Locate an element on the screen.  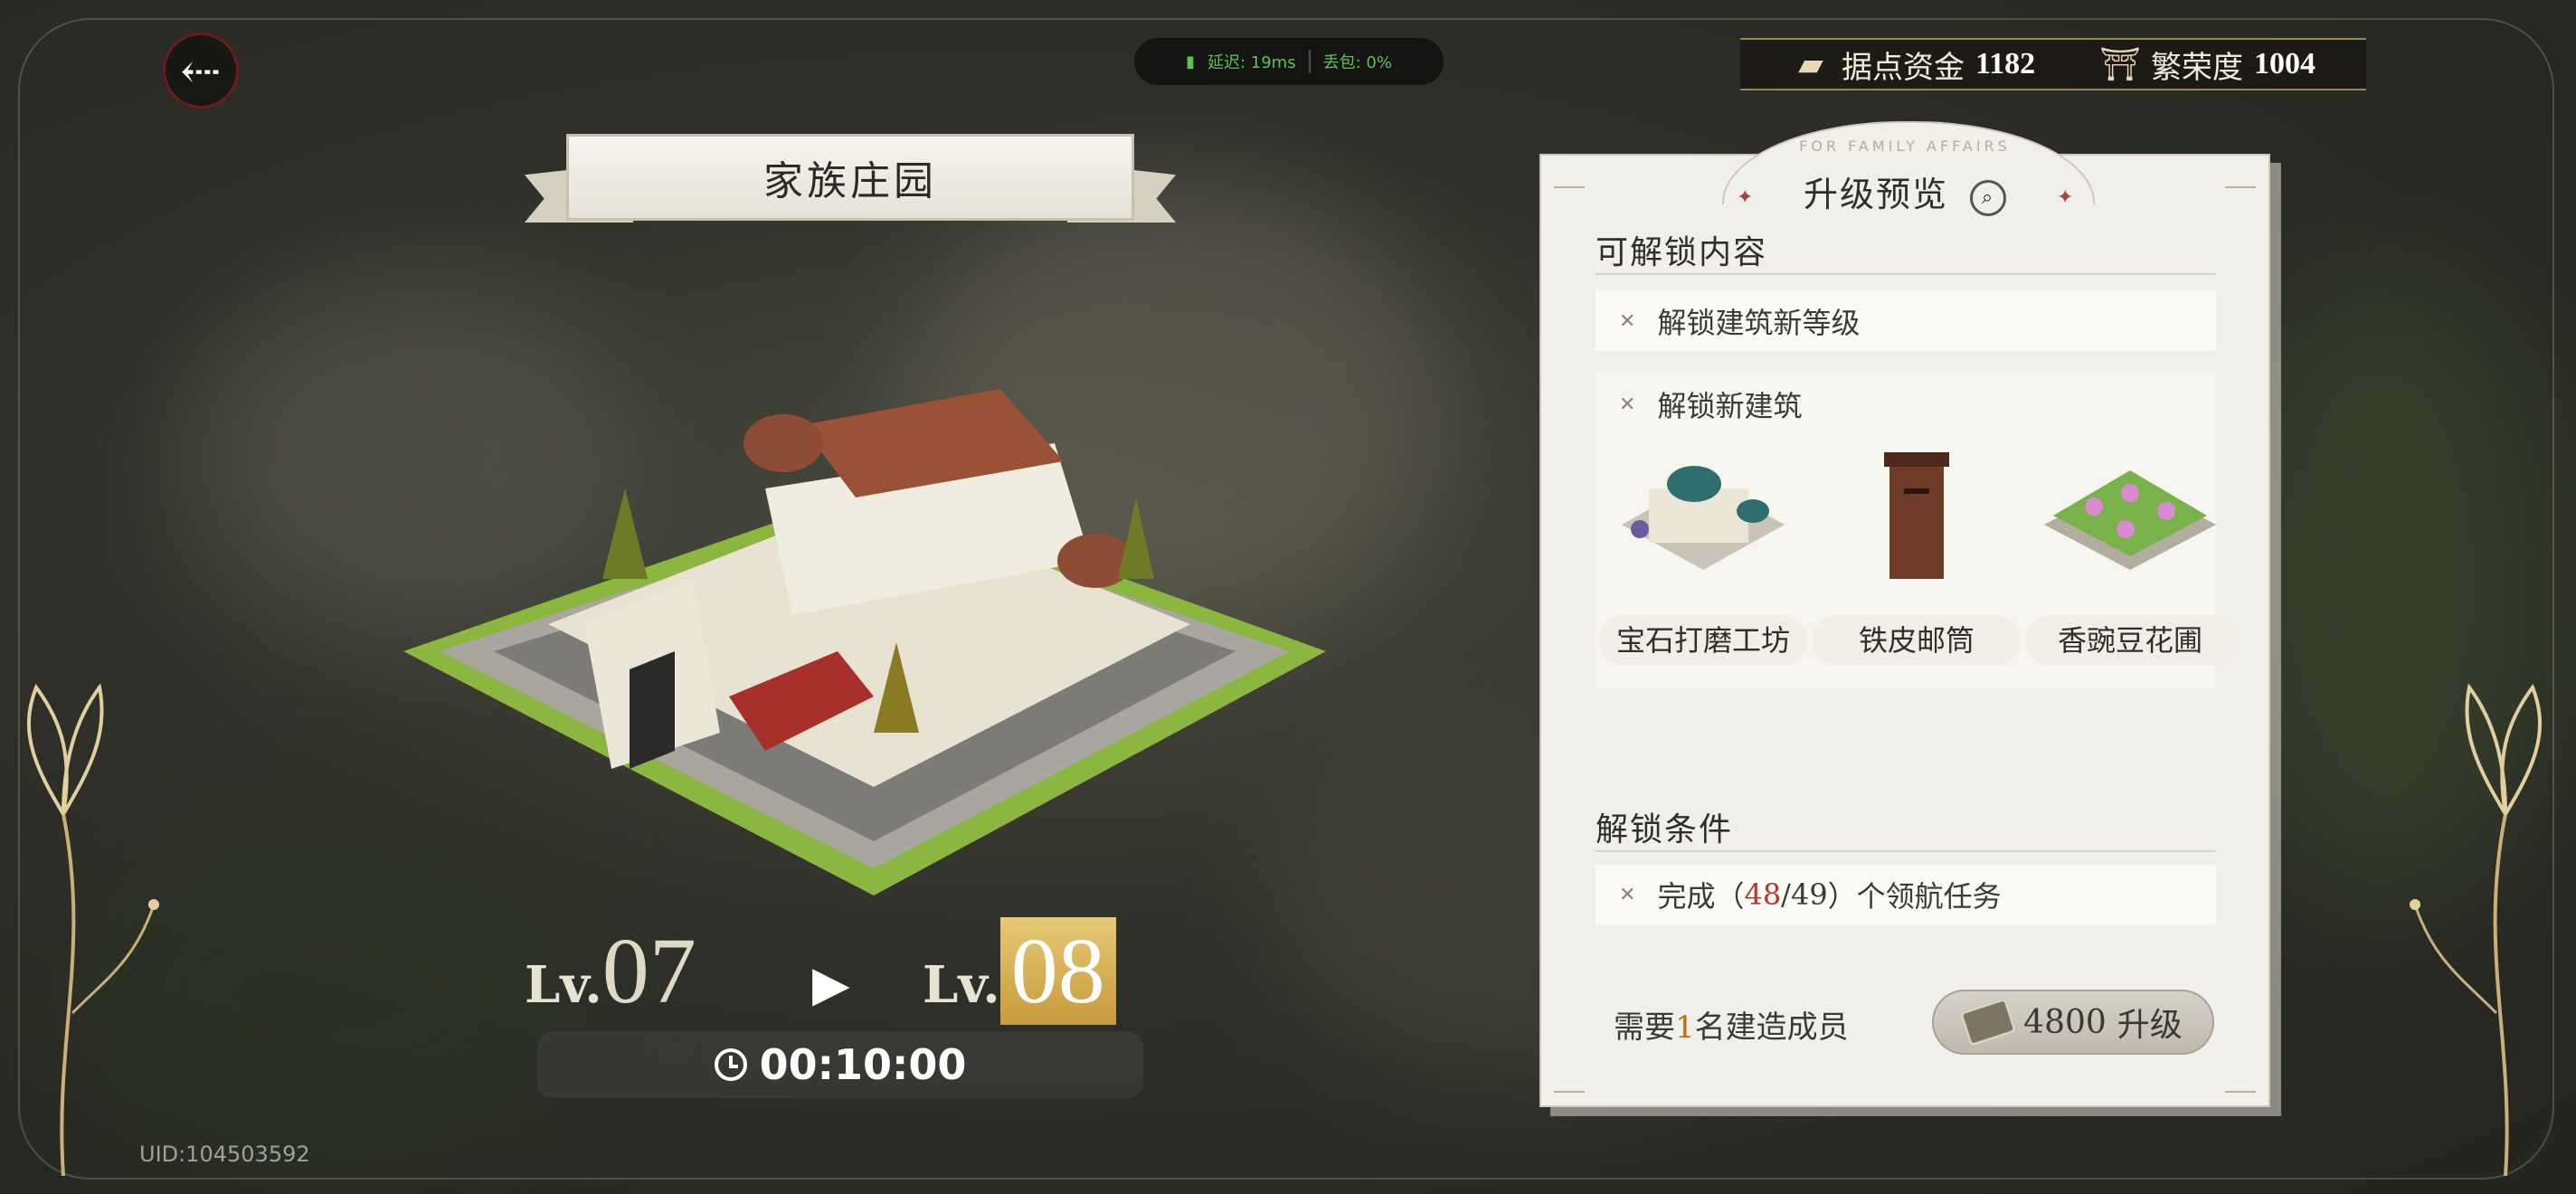
condition-progress: 48 is located at coordinates (1763, 894).